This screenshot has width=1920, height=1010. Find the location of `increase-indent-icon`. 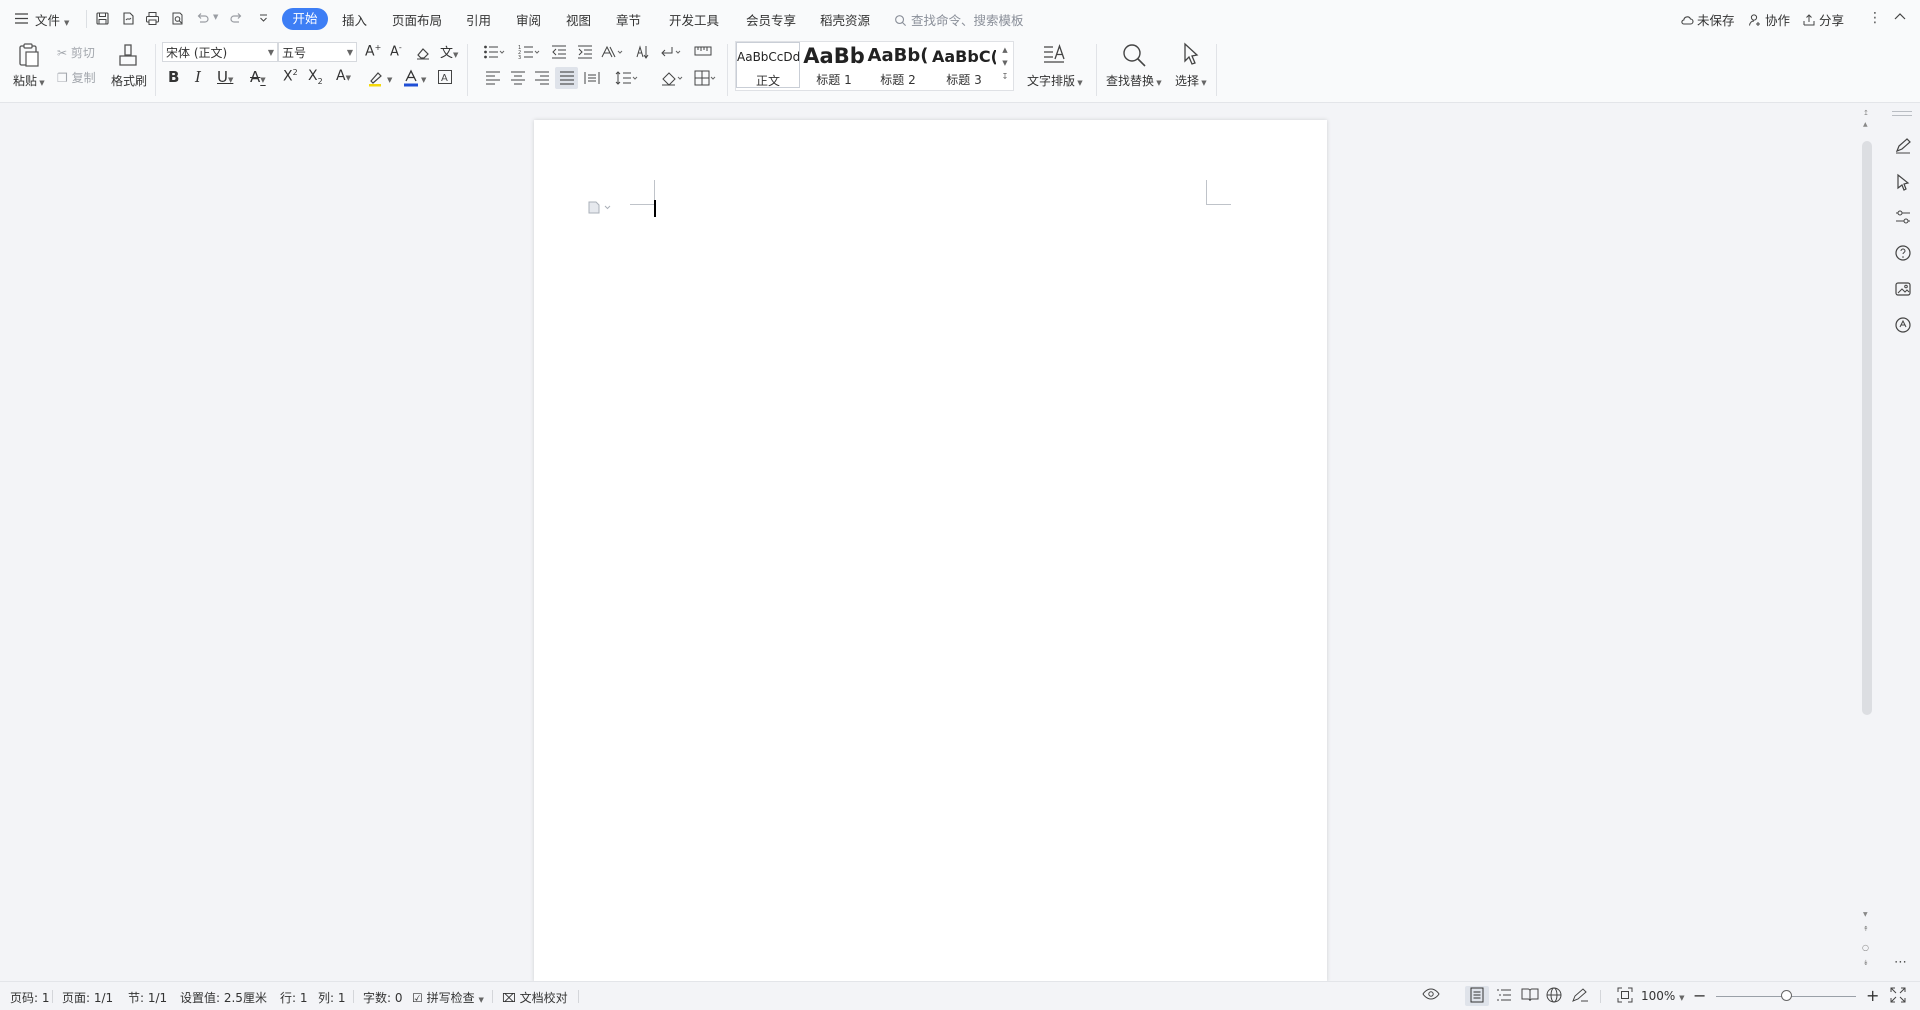

increase-indent-icon is located at coordinates (585, 52).